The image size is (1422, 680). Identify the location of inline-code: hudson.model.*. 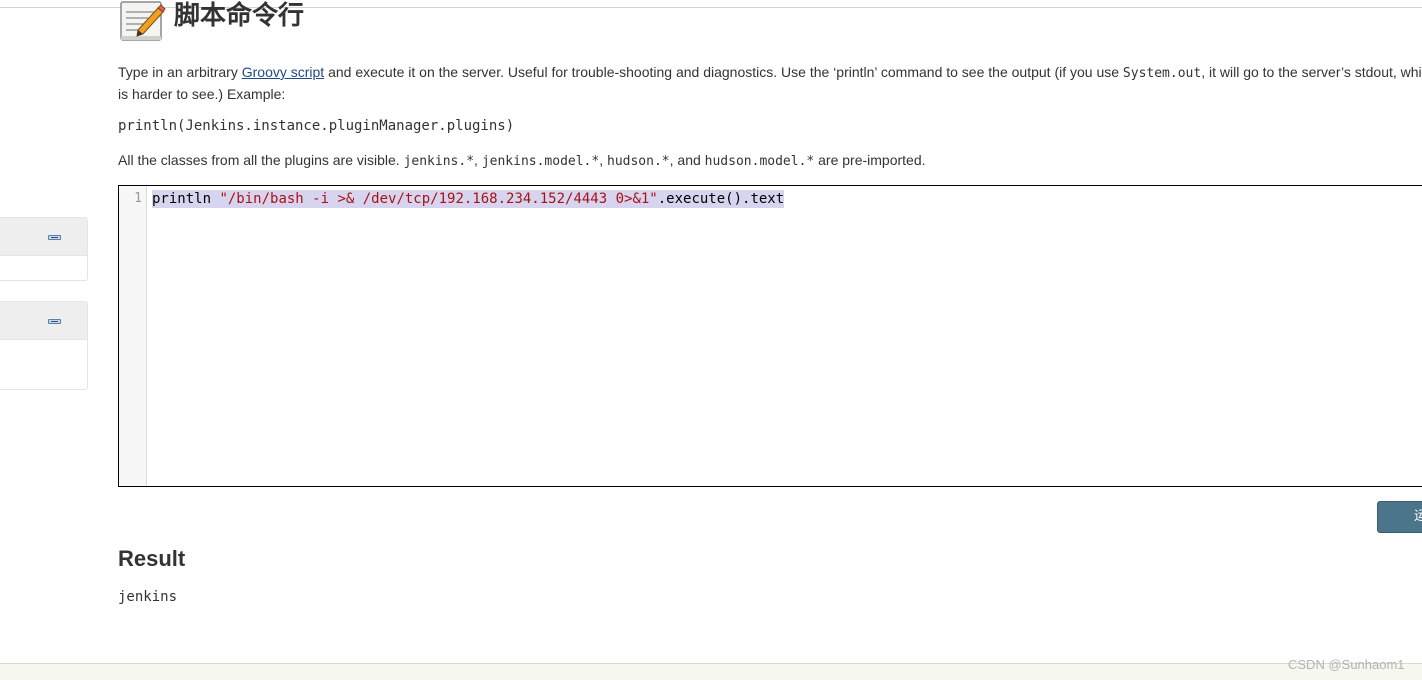
(759, 161).